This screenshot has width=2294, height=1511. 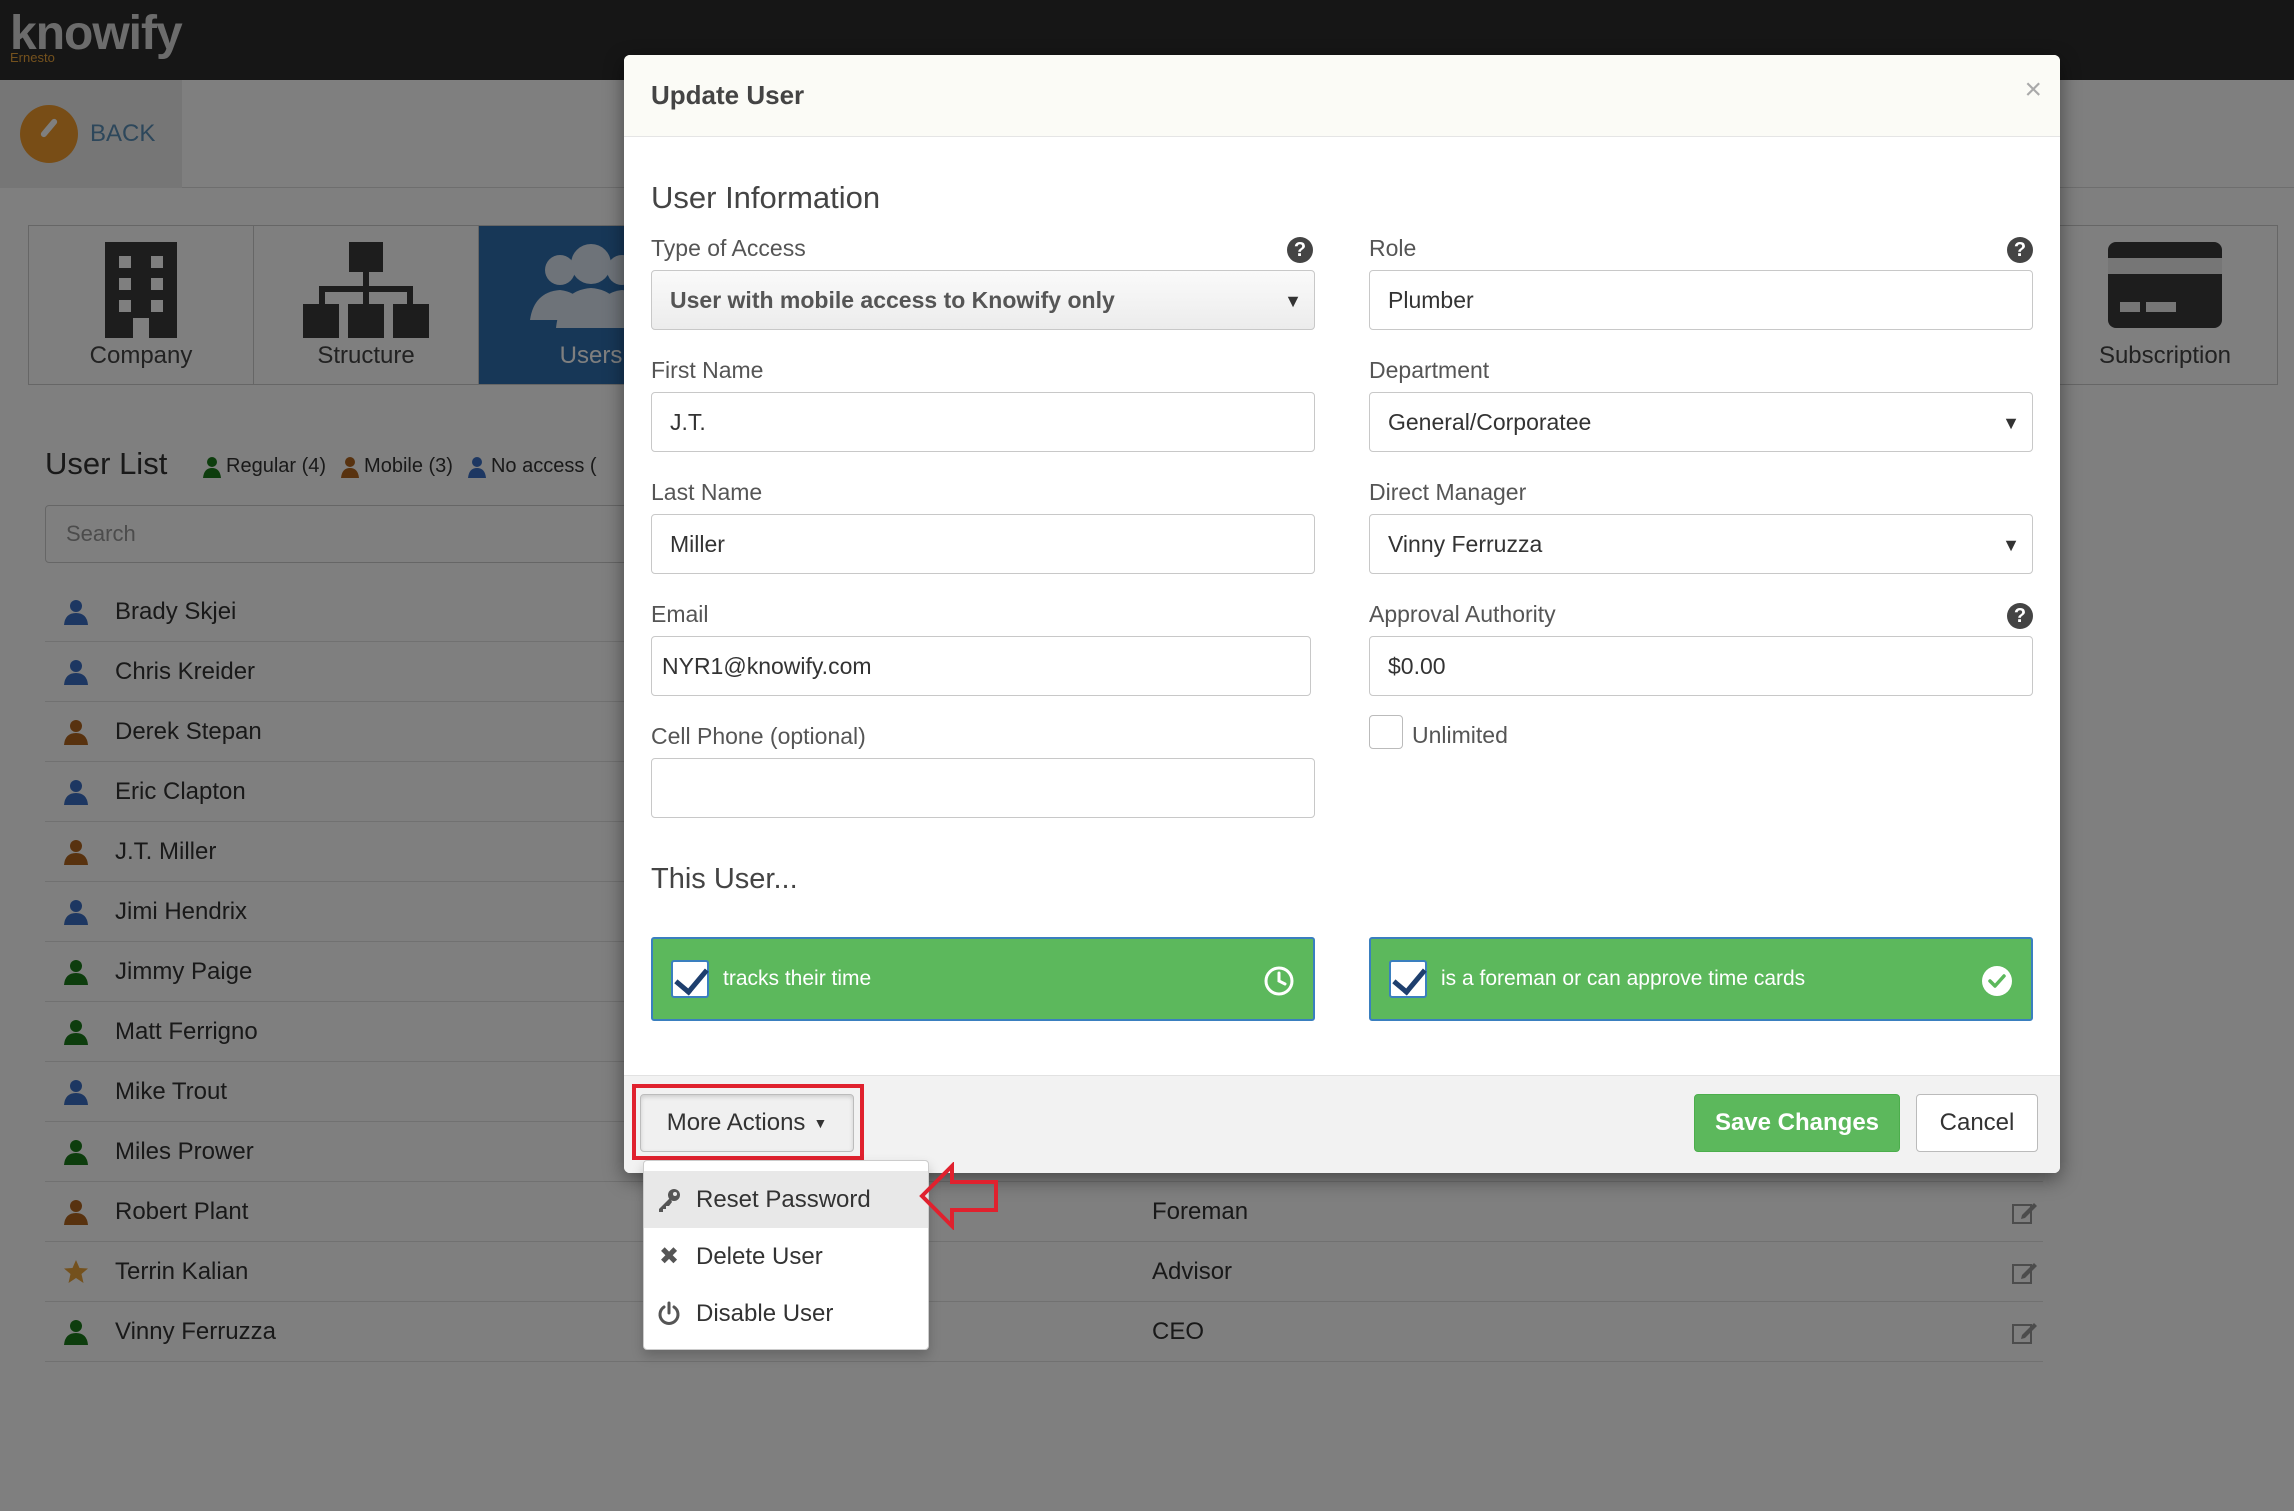 What do you see at coordinates (983, 979) in the screenshot?
I see `tracks-time-card: tracks their time` at bounding box center [983, 979].